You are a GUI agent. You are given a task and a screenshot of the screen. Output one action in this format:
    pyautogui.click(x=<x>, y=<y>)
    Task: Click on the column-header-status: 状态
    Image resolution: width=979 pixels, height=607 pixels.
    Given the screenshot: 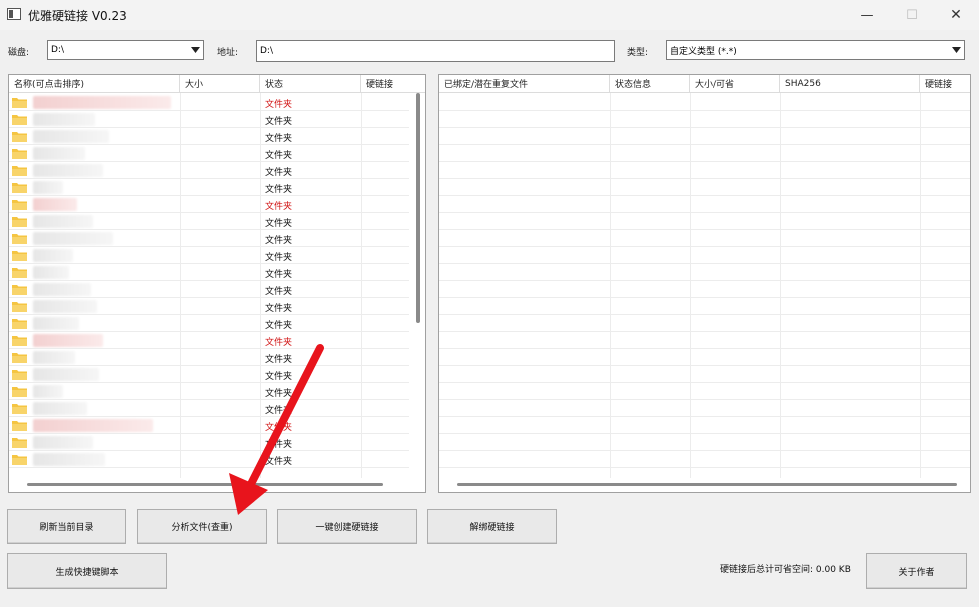 What is the action you would take?
    pyautogui.click(x=310, y=84)
    